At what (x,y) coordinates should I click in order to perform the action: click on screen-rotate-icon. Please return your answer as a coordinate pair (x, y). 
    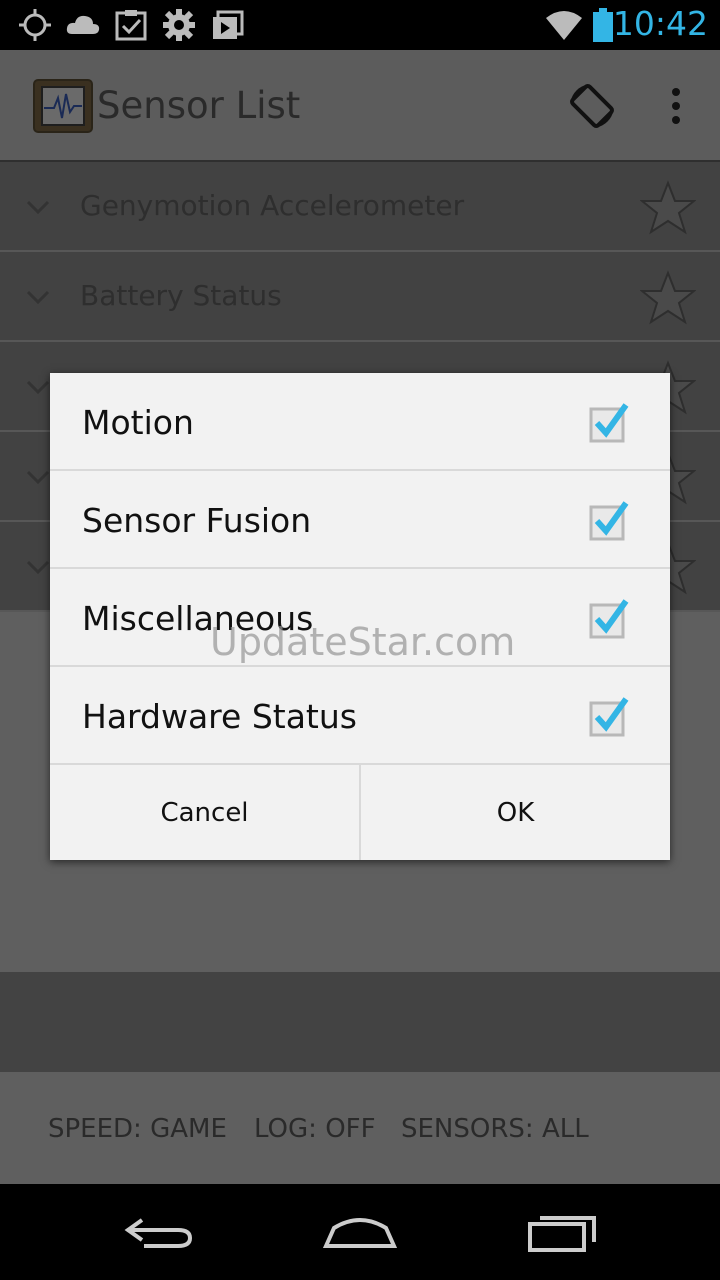
    Looking at the image, I should click on (592, 106).